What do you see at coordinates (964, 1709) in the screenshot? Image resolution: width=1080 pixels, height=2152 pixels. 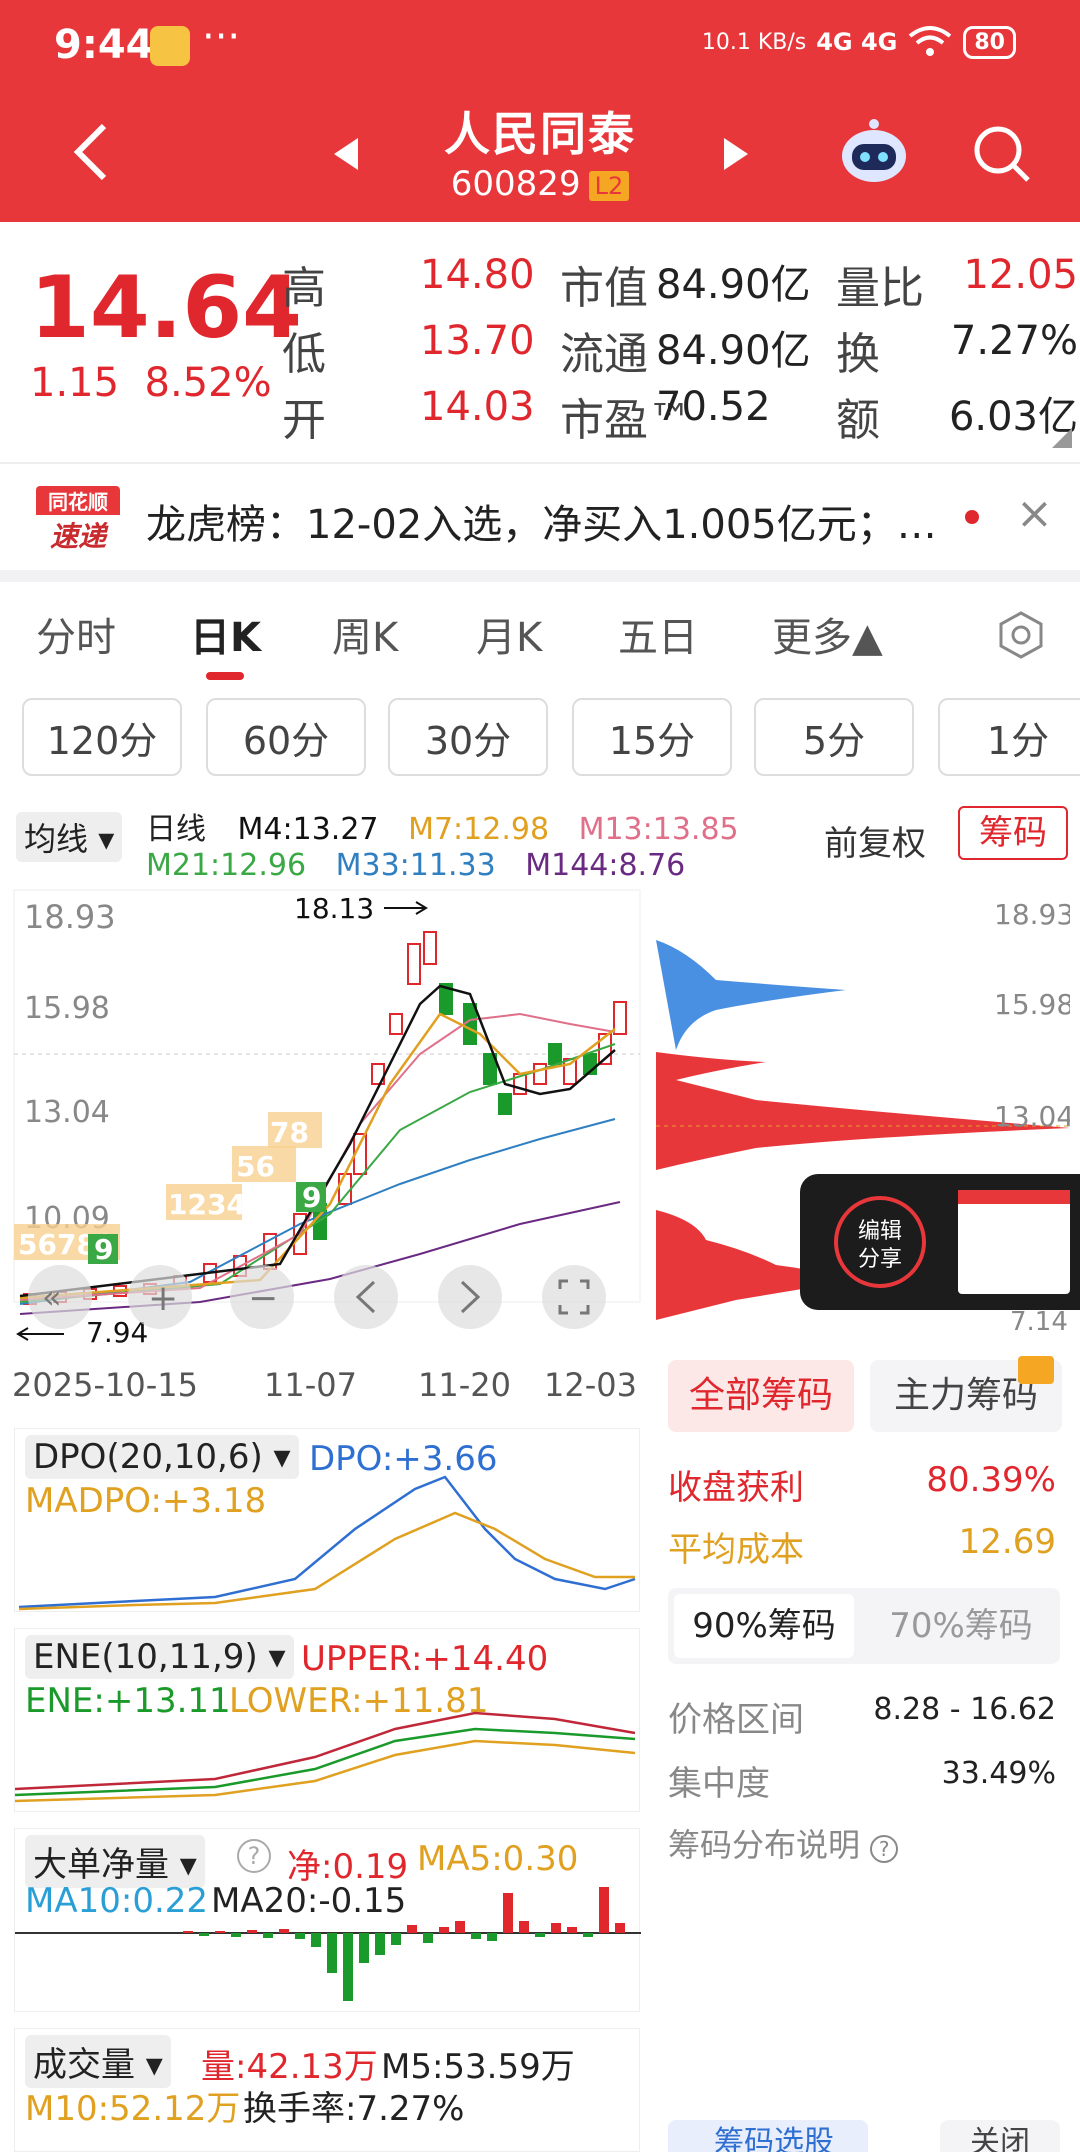 I see `range-value: 8.28 - 16.62` at bounding box center [964, 1709].